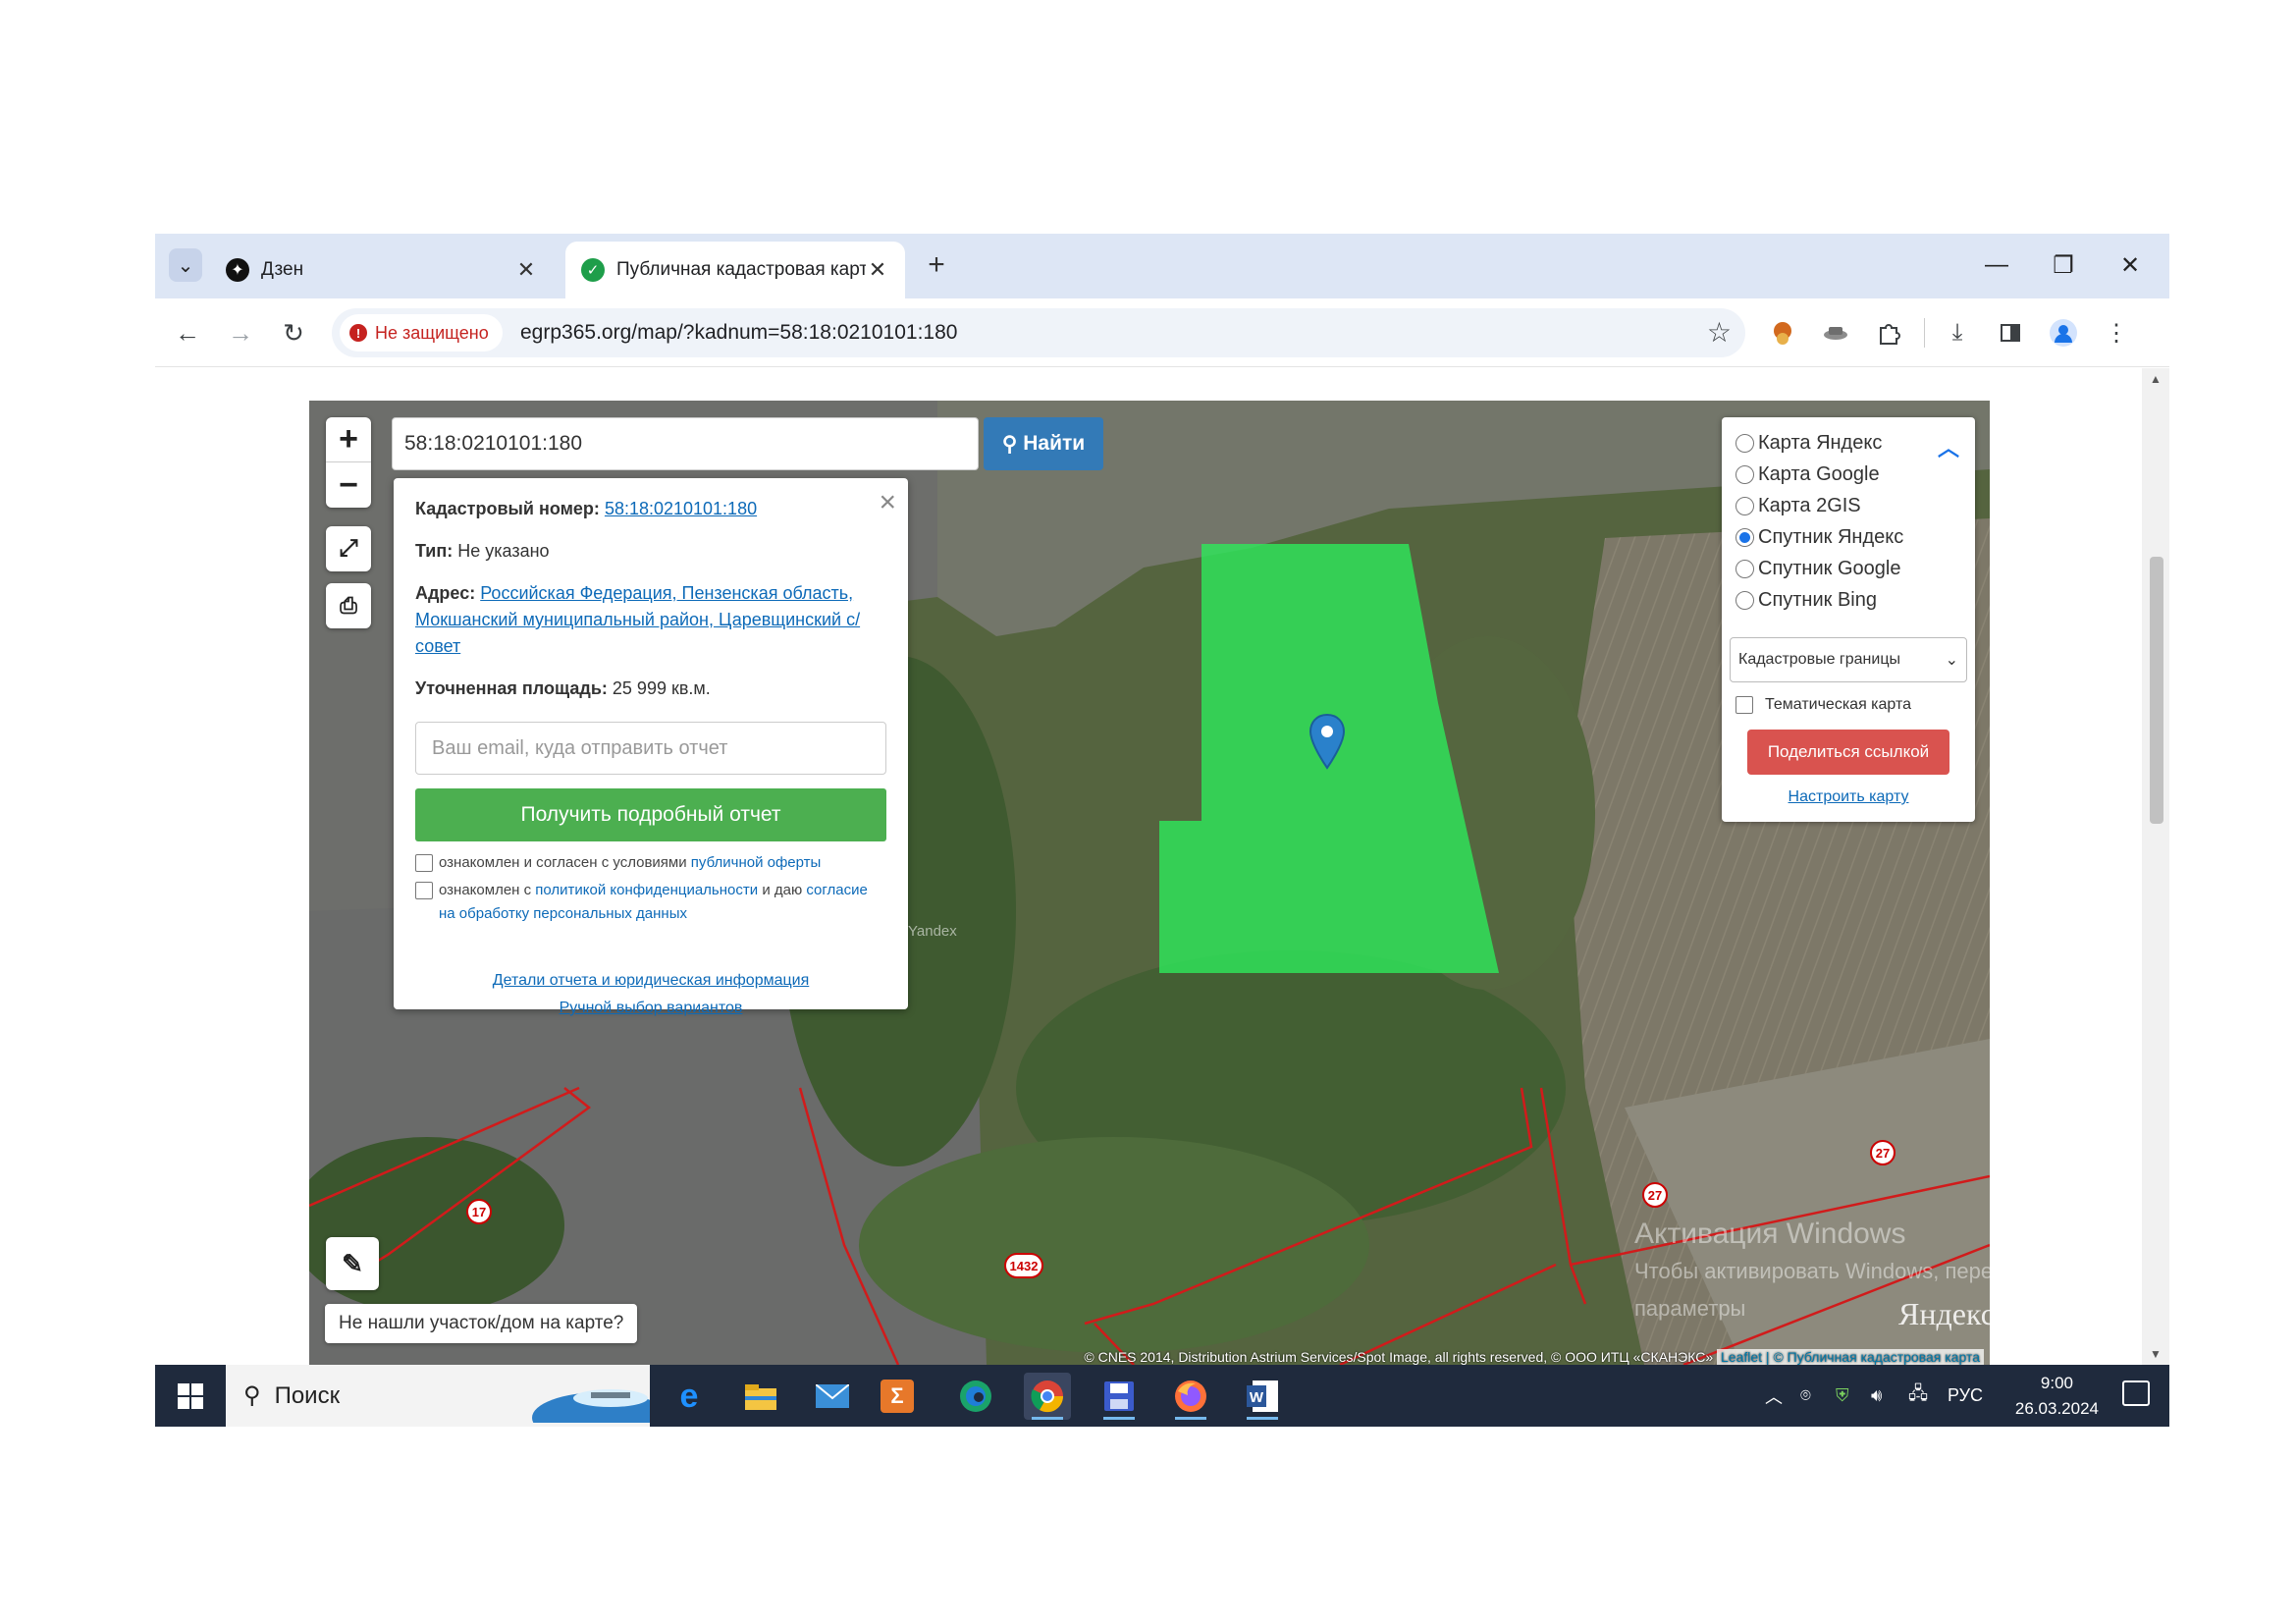 The width and height of the screenshot is (2296, 1624). Describe the element at coordinates (507, 508) in the screenshot. I see `cadastral-label: Кадастровый номер:` at that location.